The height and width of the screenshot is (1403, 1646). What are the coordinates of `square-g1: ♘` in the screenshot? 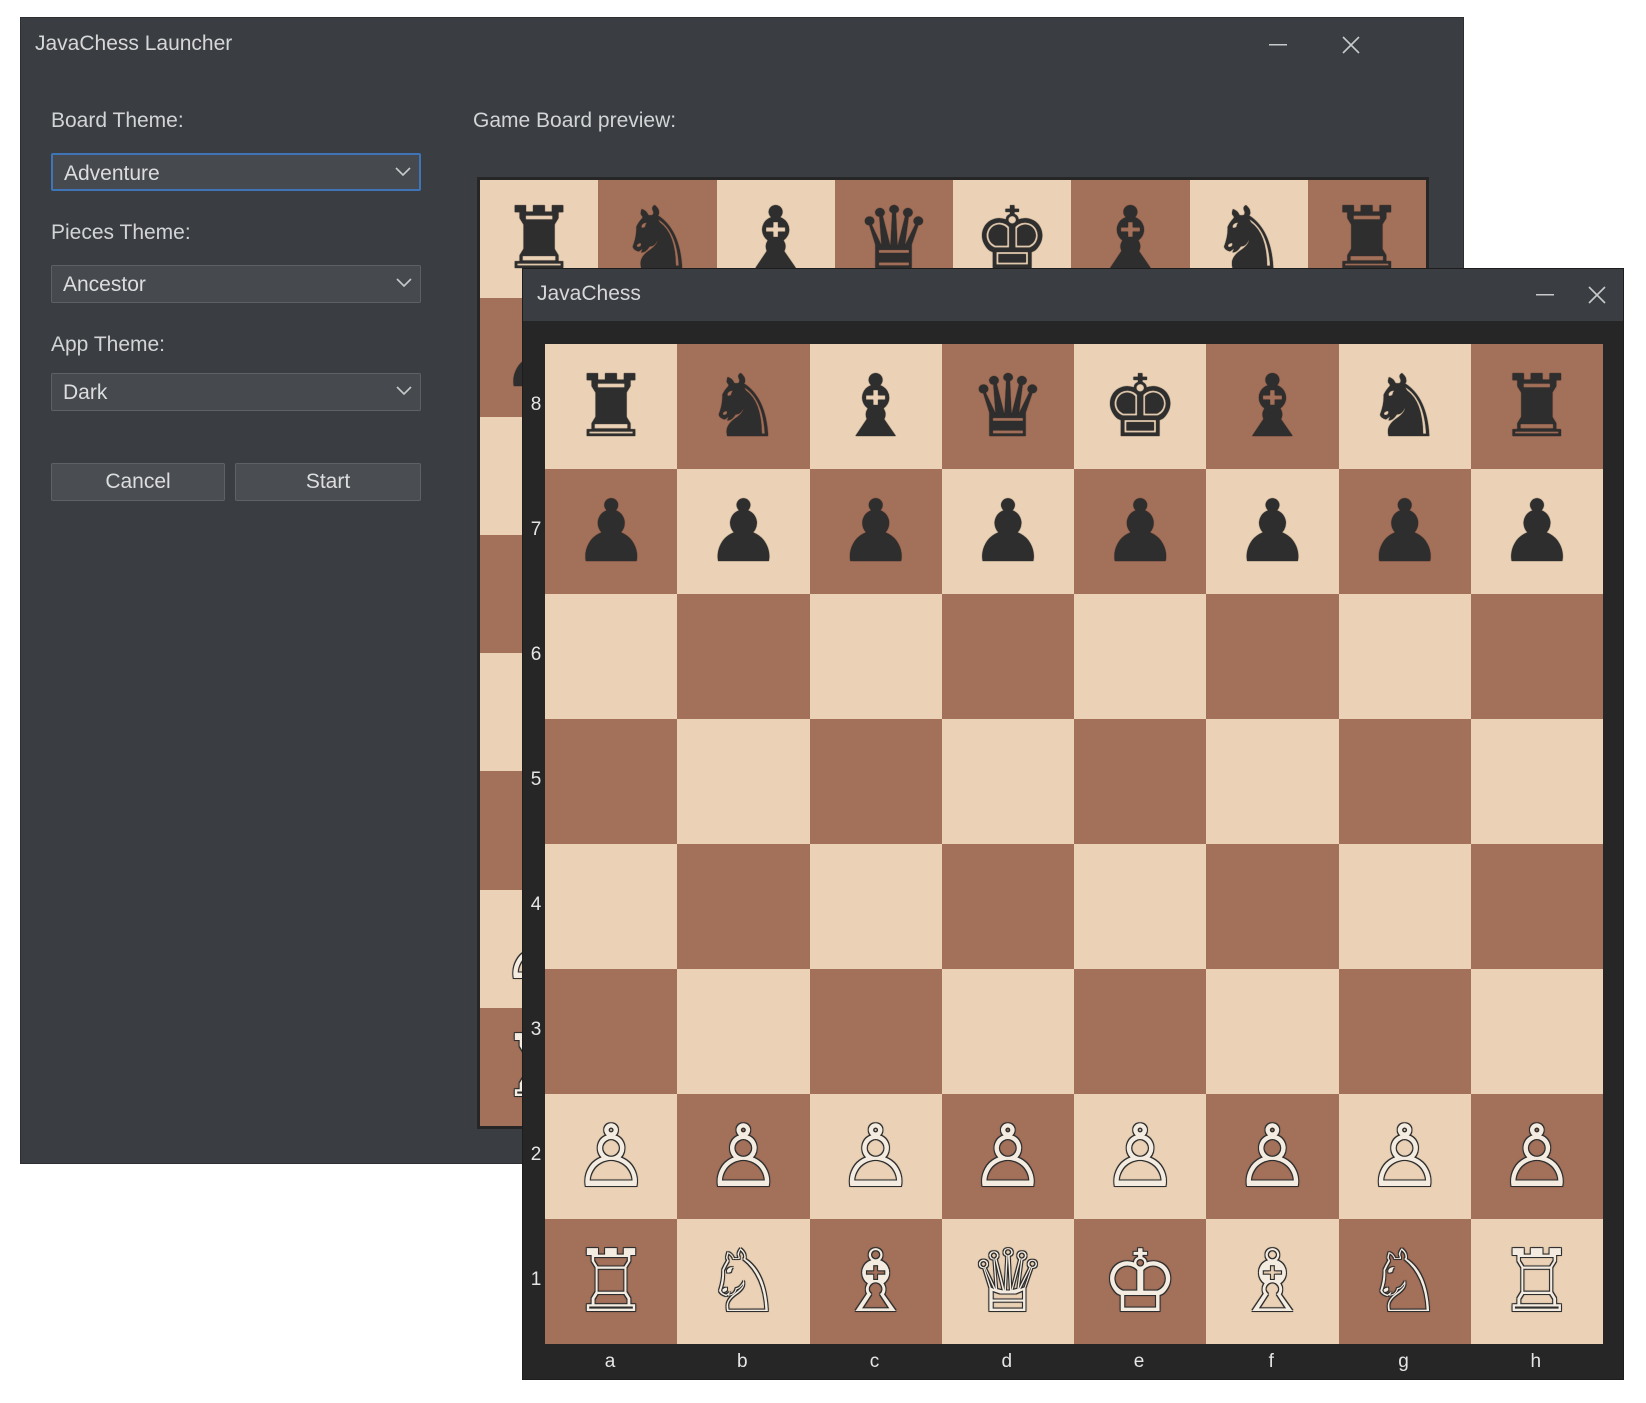 It's located at (1404, 1281).